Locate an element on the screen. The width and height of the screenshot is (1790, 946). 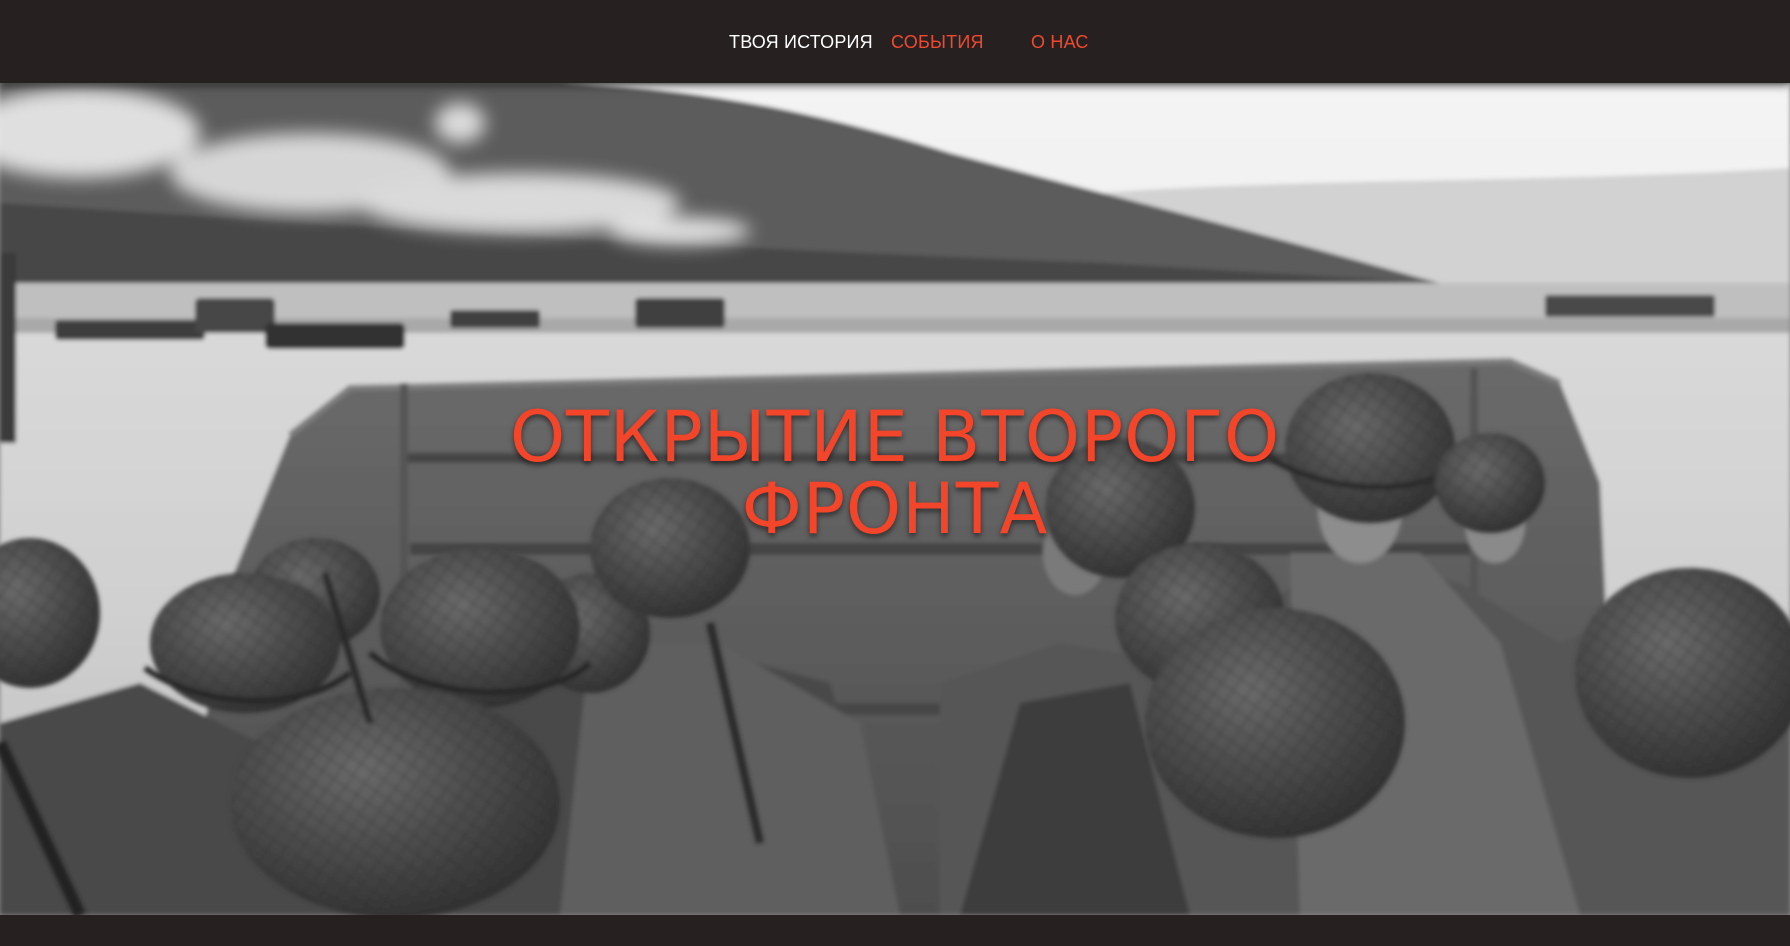
nav-link-about-us: О НАС is located at coordinates (1060, 42).